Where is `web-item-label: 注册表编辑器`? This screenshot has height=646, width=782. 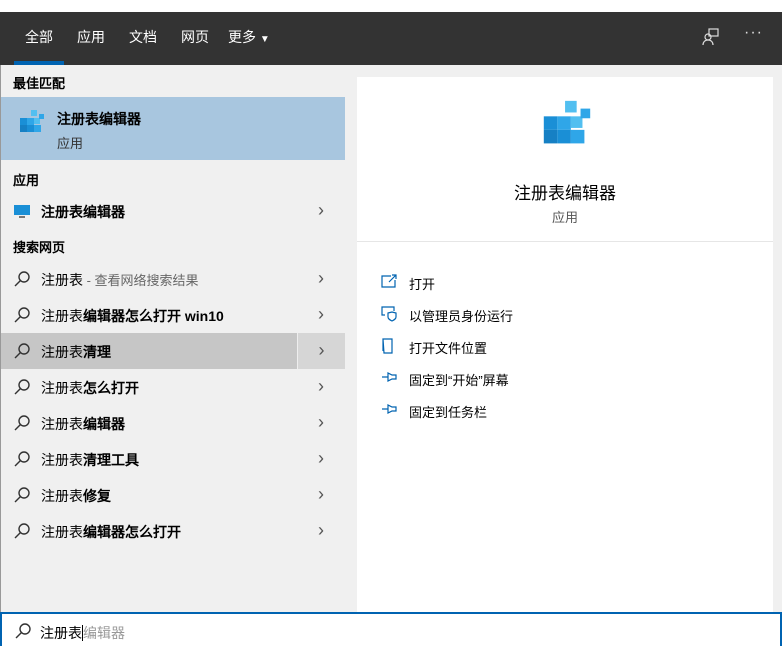 web-item-label: 注册表编辑器 is located at coordinates (83, 424).